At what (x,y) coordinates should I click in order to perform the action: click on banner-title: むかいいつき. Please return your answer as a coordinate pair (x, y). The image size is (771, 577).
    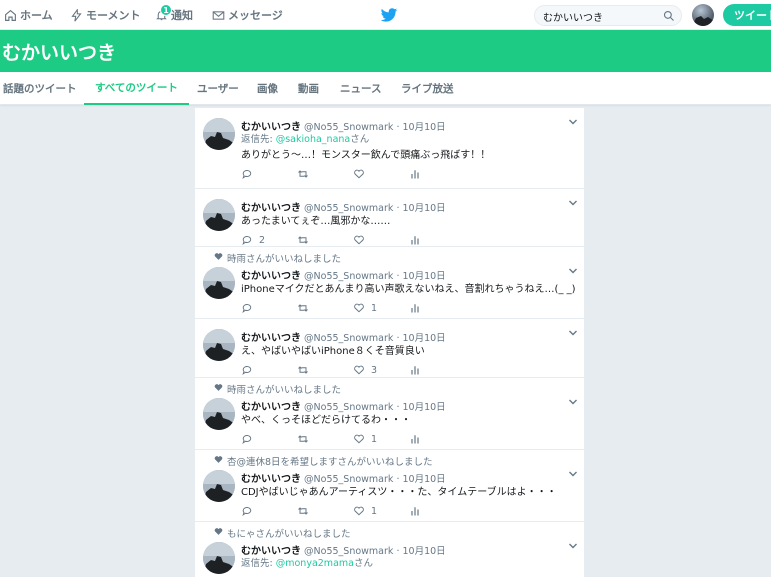
    Looking at the image, I should click on (59, 53).